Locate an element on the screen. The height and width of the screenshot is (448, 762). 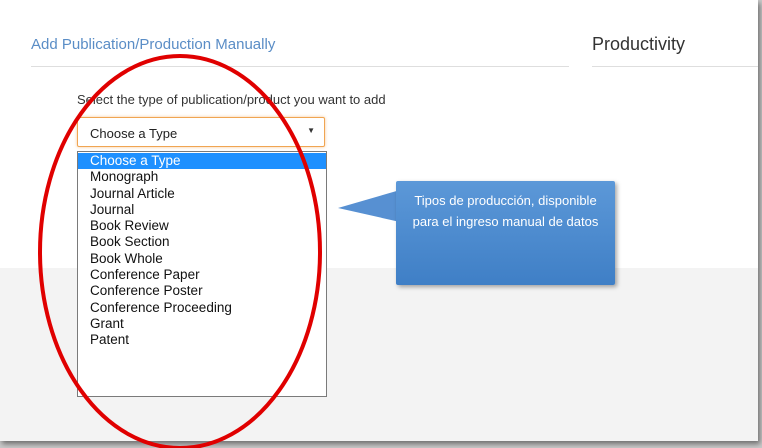
dropdown-option: Journal Article is located at coordinates (202, 194).